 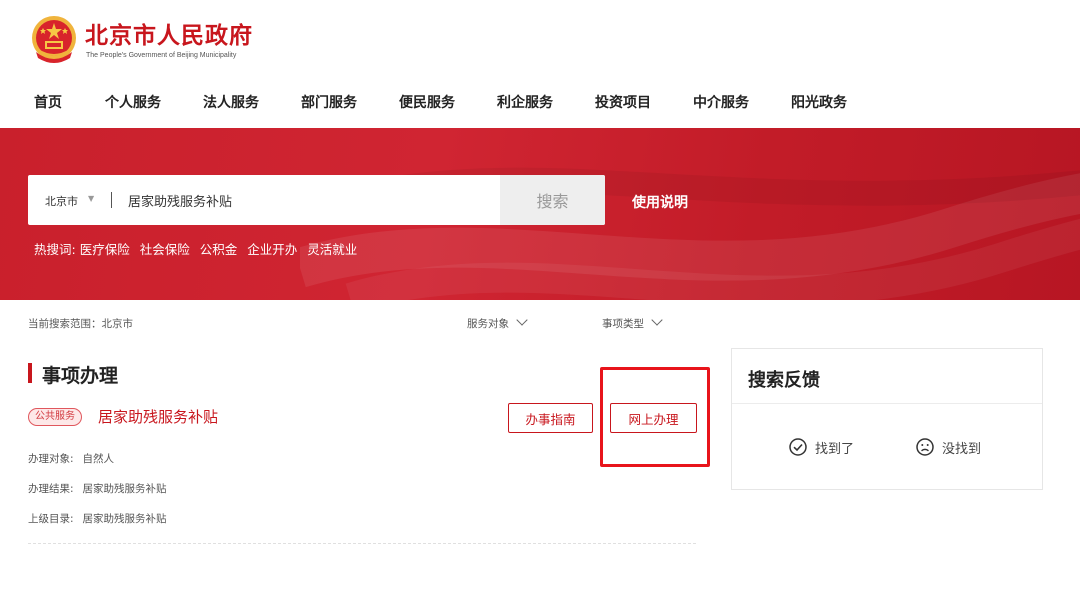 I want to click on hot-word-medical-insurance: 医疗保险, so click(x=105, y=249).